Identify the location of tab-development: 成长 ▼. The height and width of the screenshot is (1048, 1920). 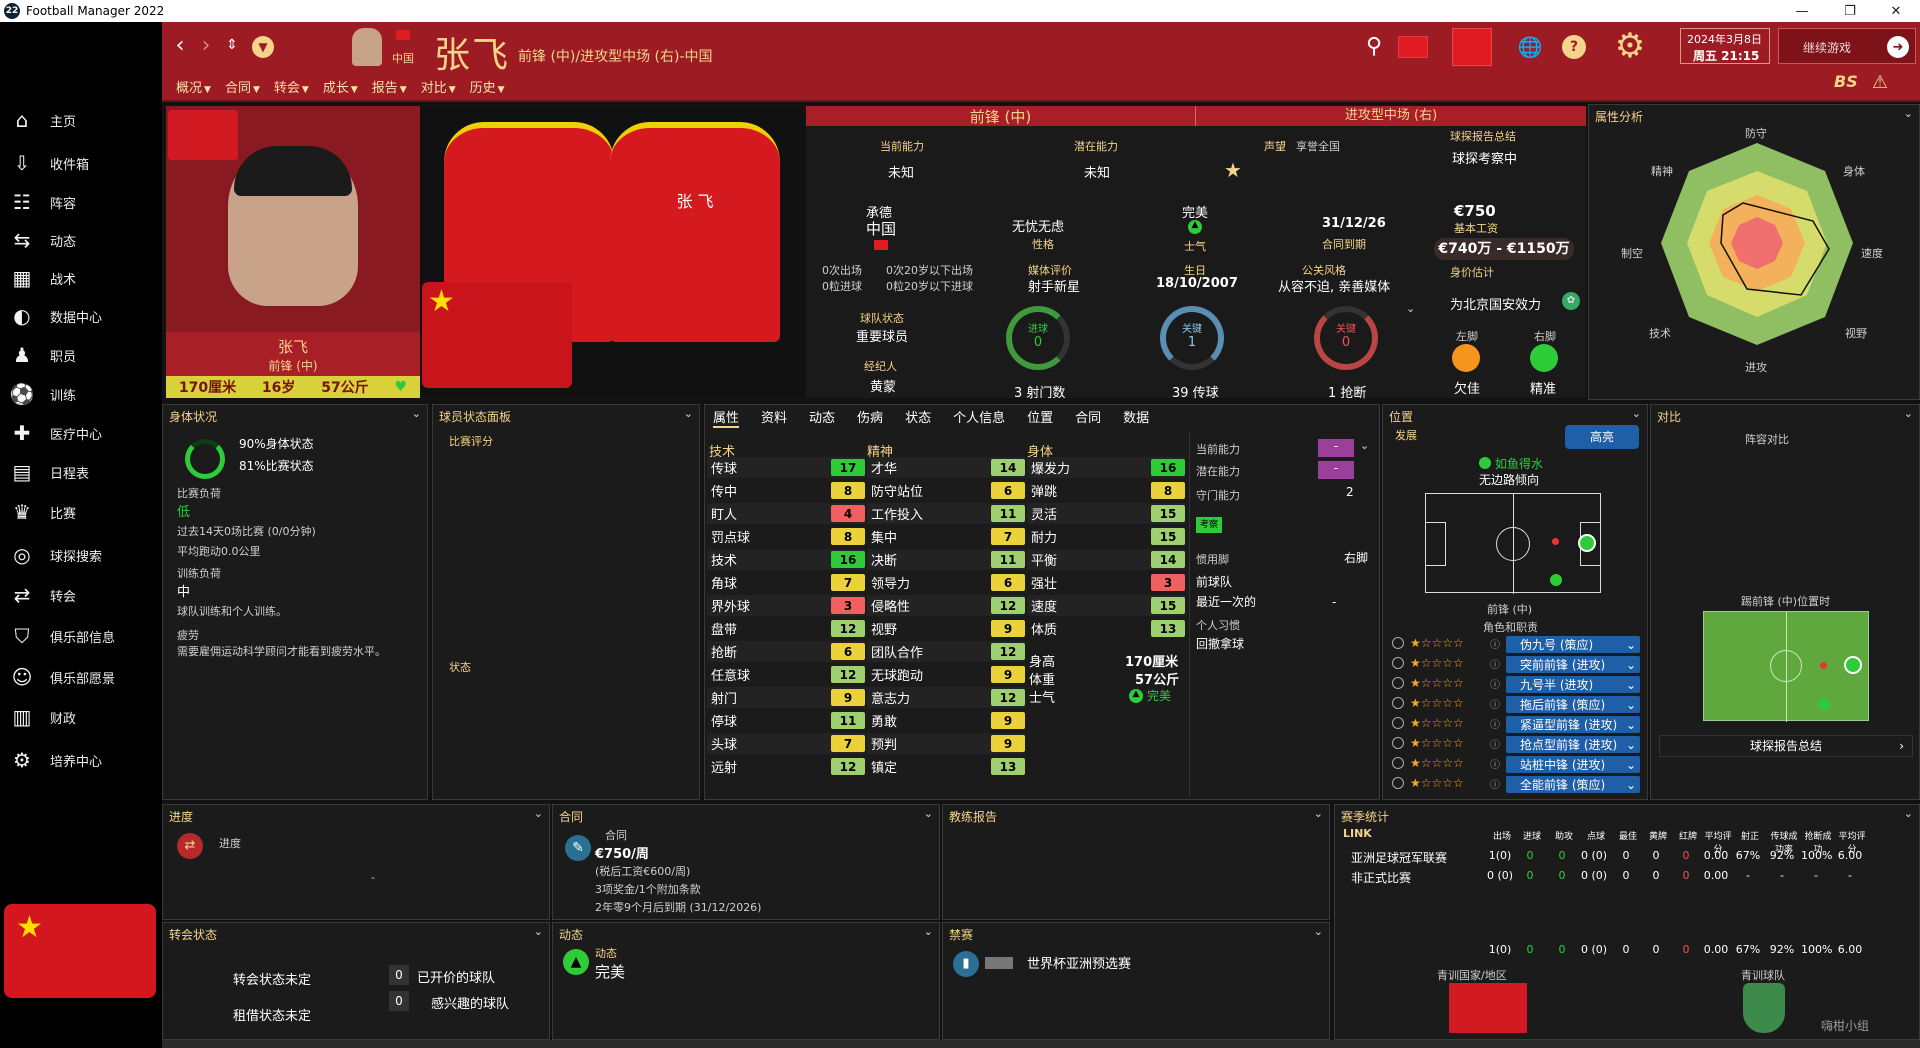
(340, 86).